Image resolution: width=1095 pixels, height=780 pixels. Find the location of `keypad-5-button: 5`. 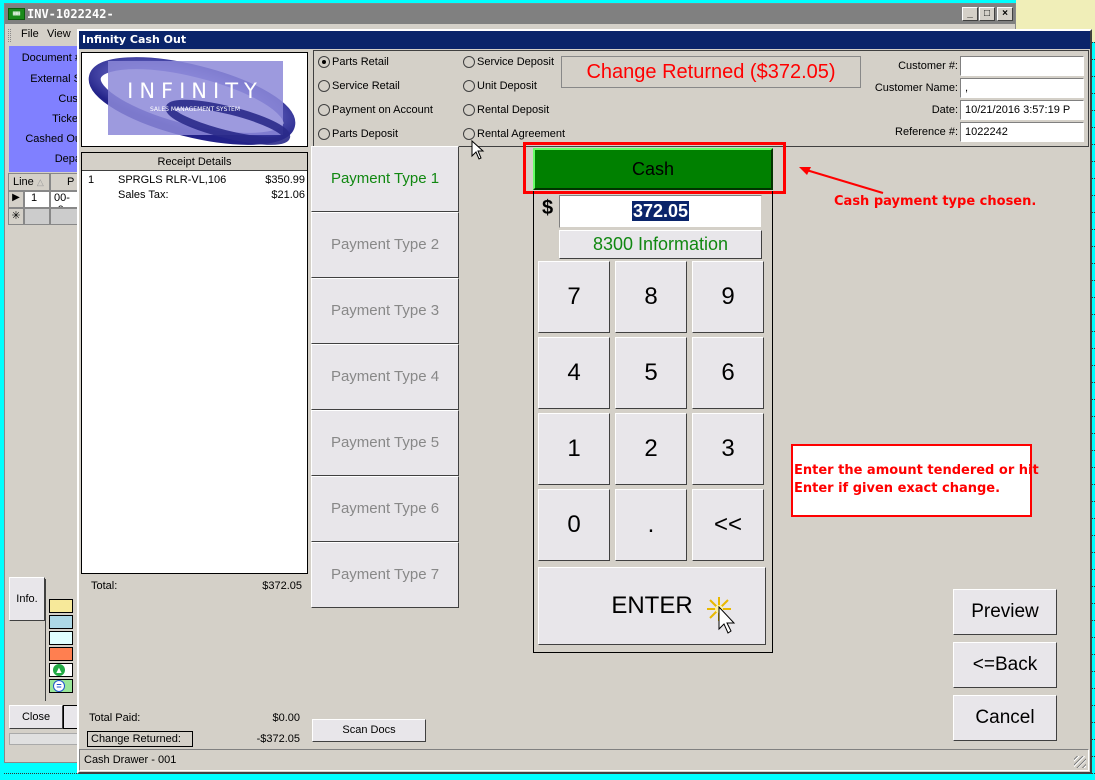

keypad-5-button: 5 is located at coordinates (651, 373).